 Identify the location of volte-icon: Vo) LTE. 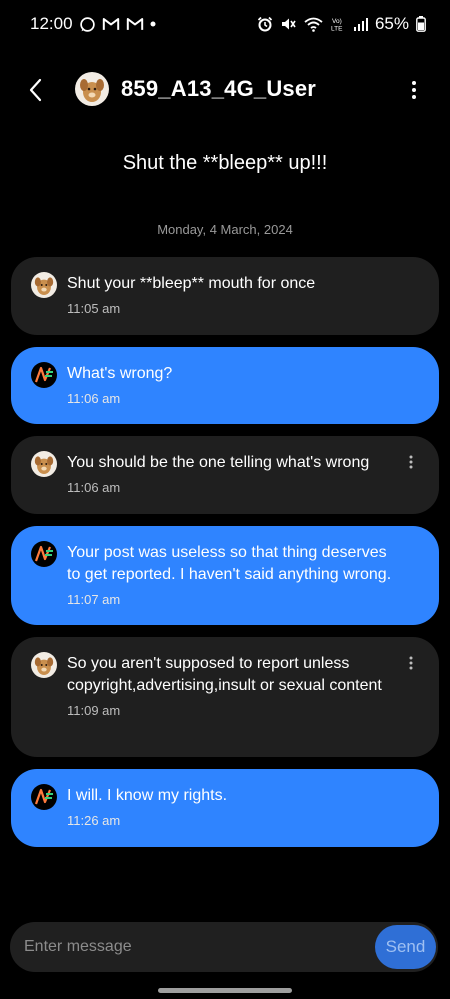
(338, 24).